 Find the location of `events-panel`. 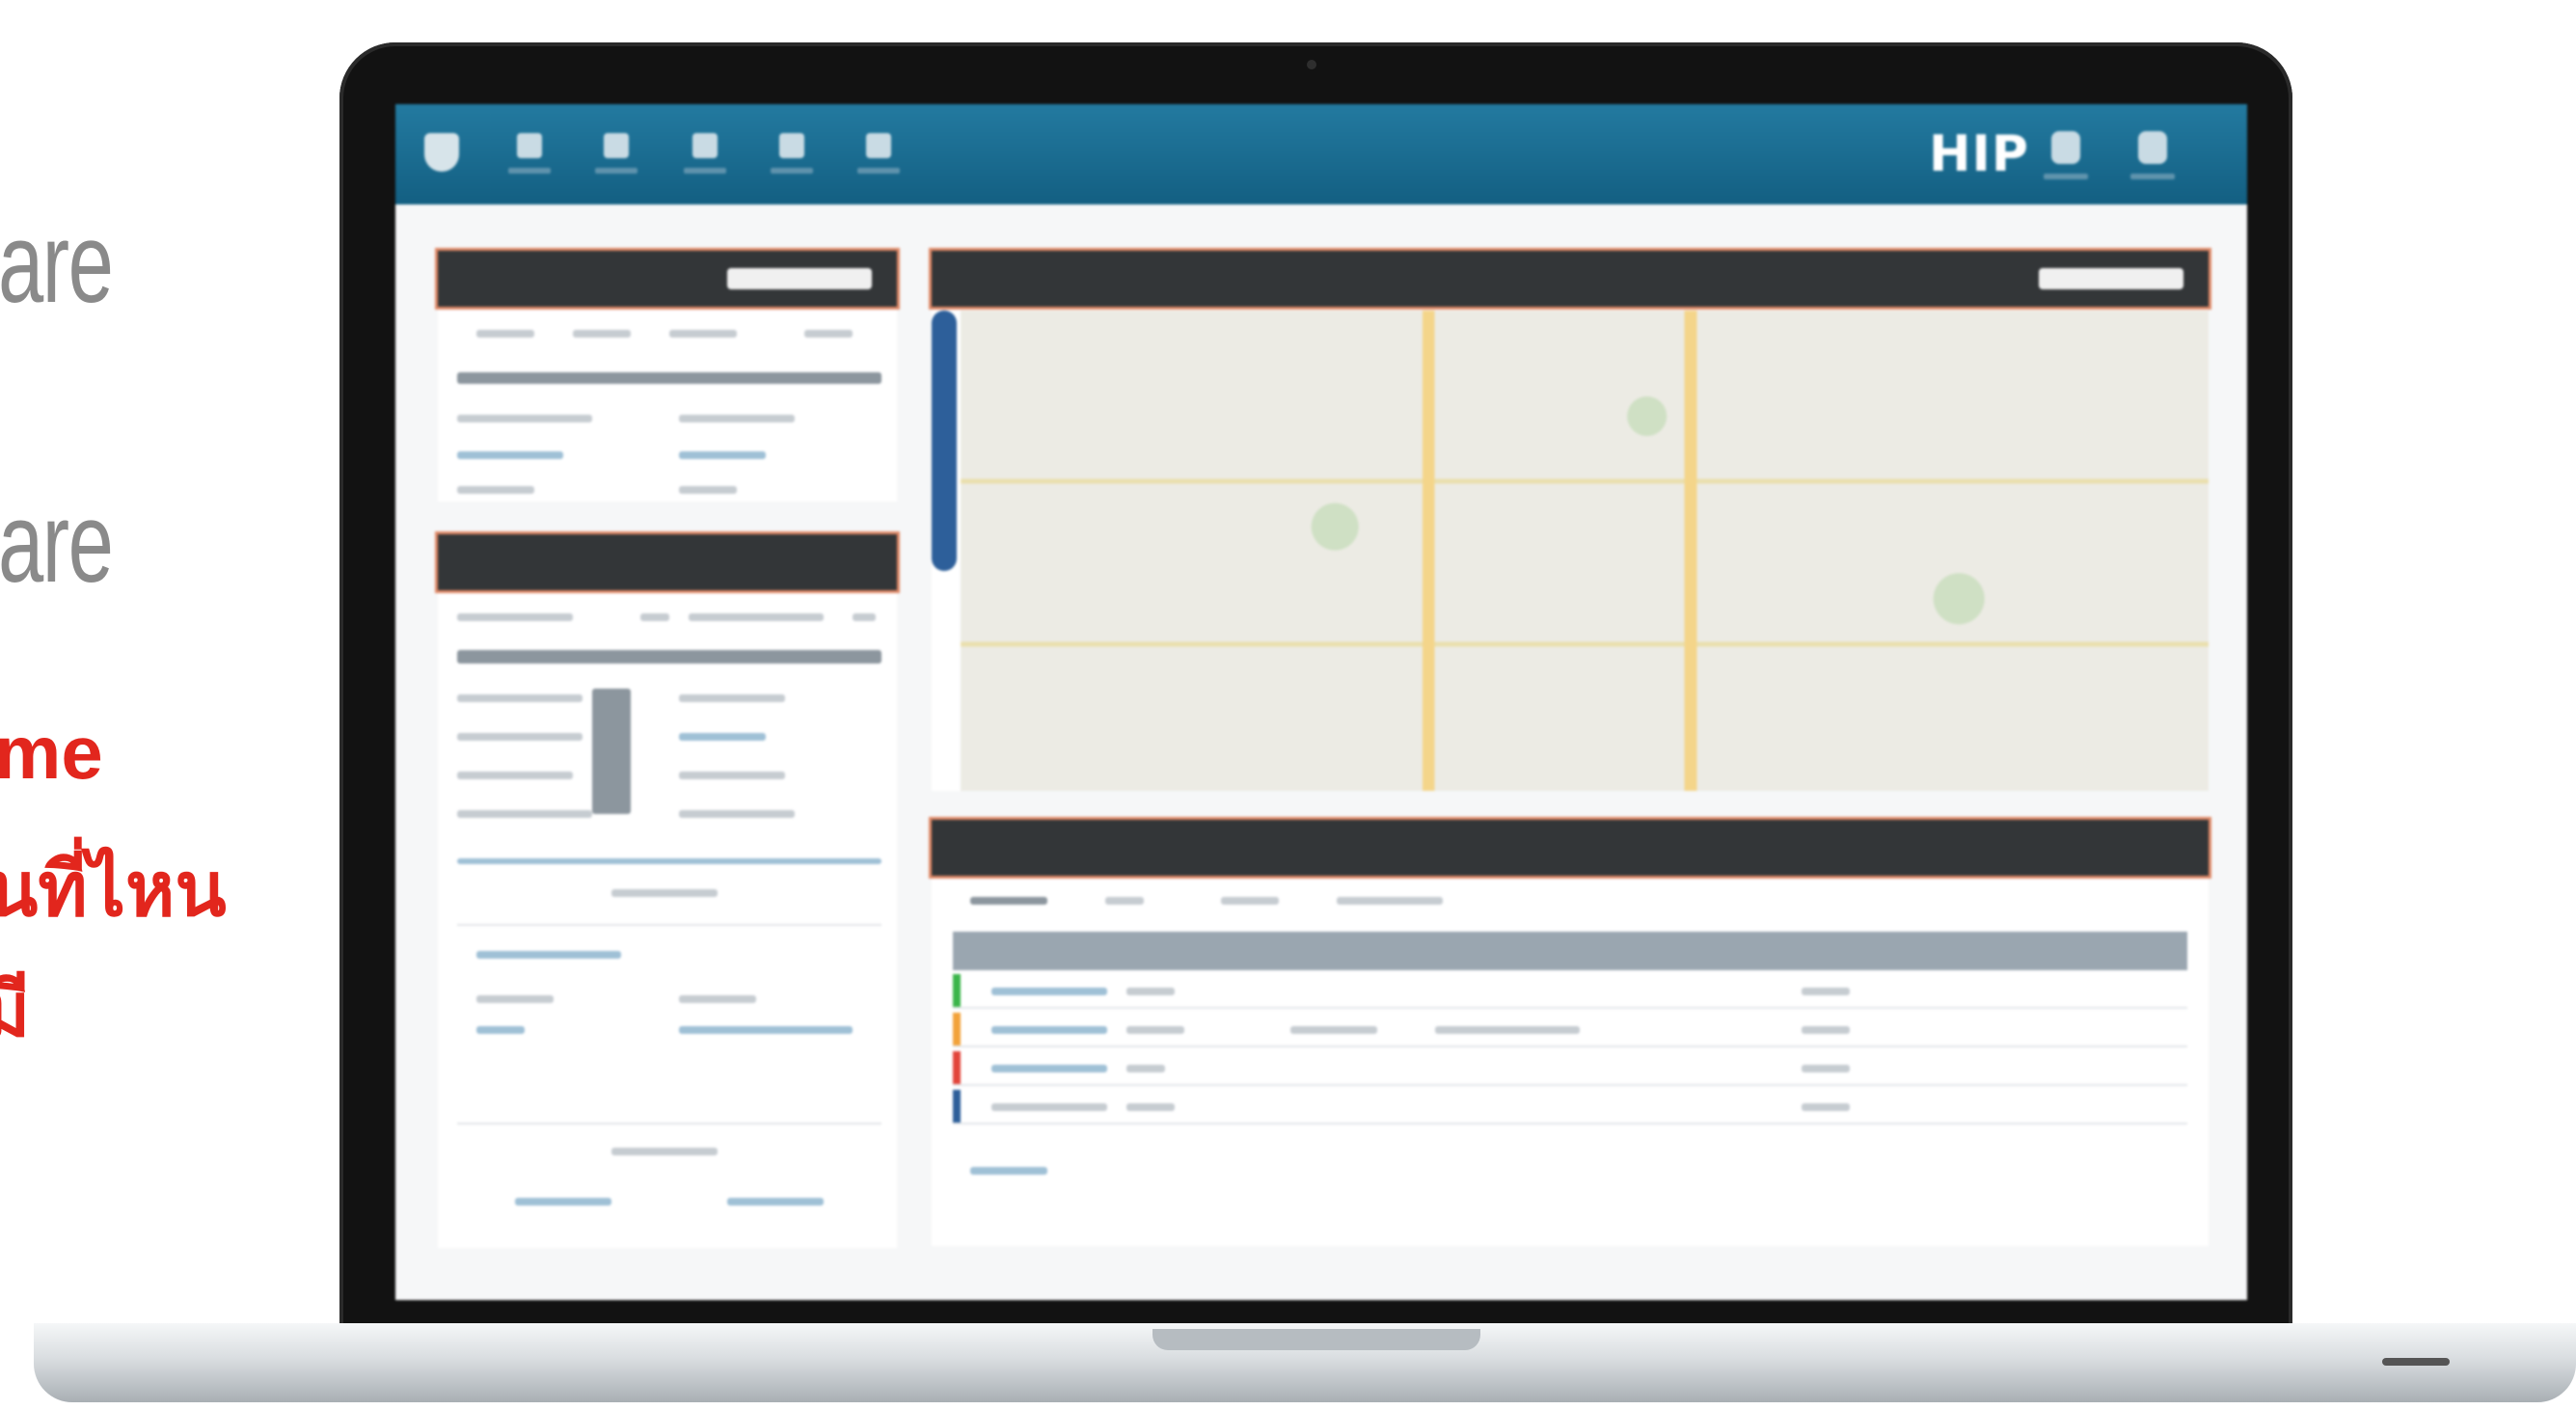

events-panel is located at coordinates (1570, 1033).